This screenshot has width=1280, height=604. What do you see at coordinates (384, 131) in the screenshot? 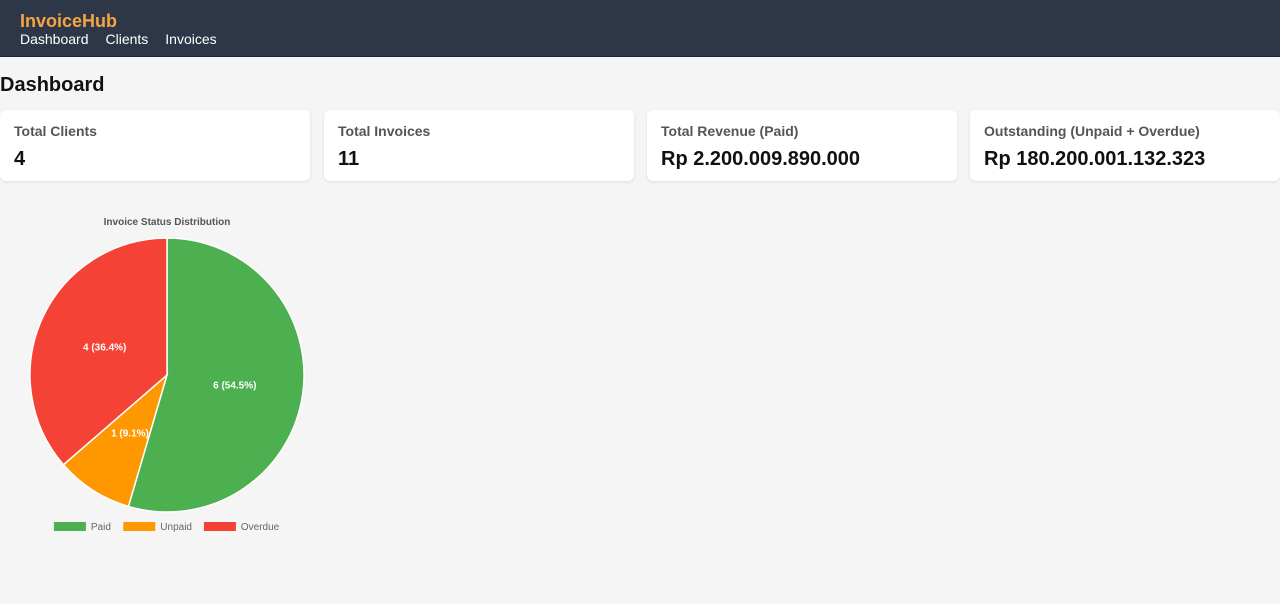
I see `stat-label: Total Invoices` at bounding box center [384, 131].